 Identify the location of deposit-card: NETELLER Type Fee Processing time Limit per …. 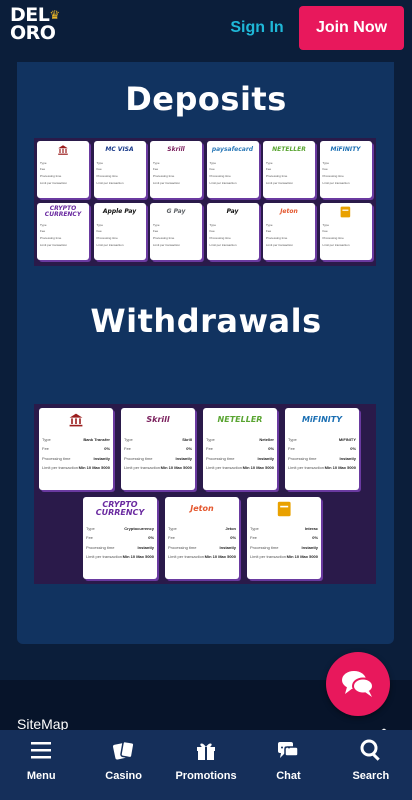
(289, 169).